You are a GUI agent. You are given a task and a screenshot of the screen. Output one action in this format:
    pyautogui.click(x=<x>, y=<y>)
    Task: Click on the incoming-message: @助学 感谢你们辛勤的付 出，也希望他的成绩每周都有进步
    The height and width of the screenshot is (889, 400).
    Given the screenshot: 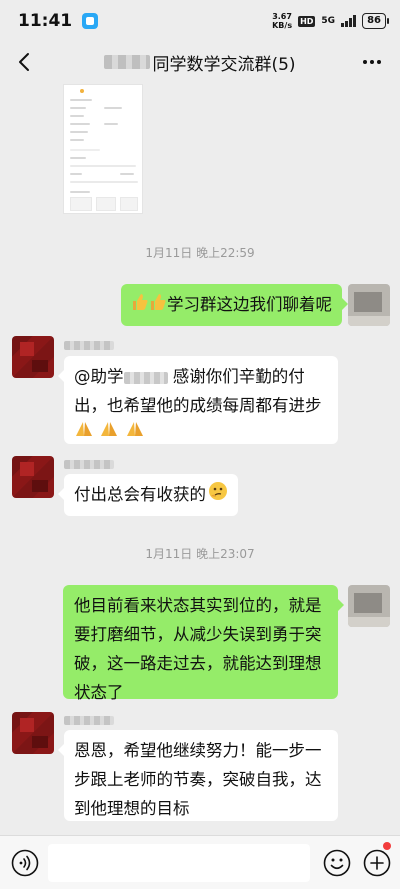 What is the action you would take?
    pyautogui.click(x=198, y=400)
    